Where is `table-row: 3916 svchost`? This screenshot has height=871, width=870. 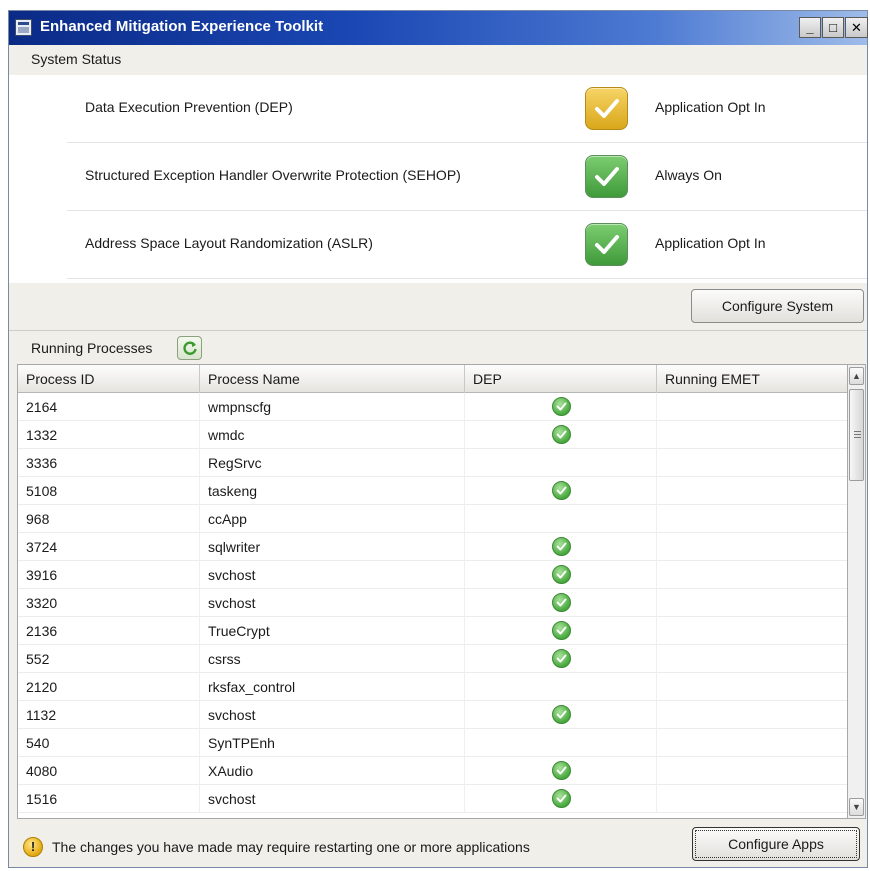
table-row: 3916 svchost is located at coordinates (432, 575).